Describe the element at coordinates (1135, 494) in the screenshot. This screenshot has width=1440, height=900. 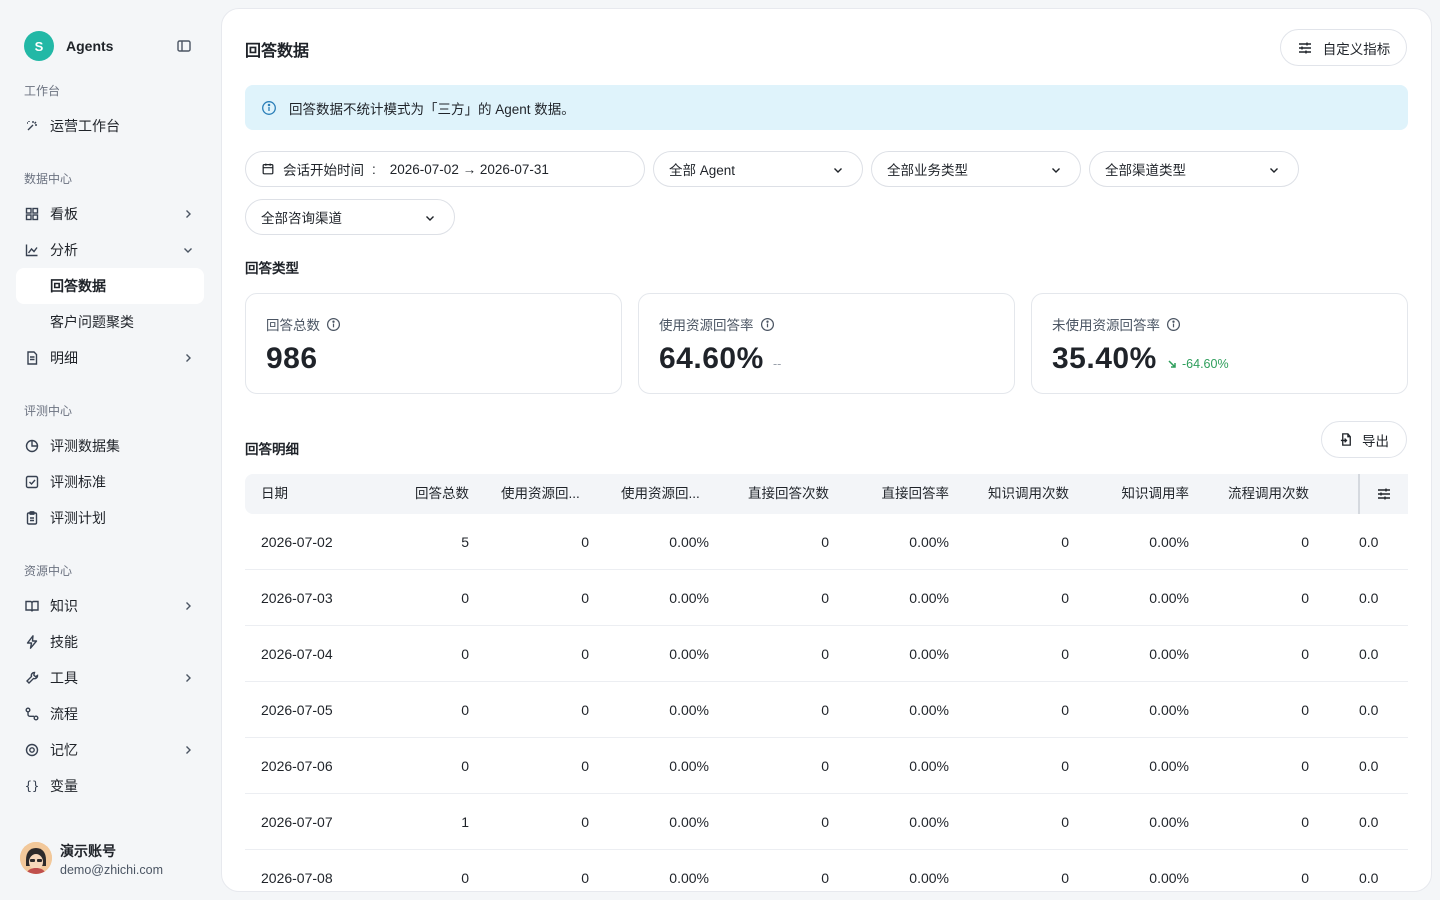
I see `column-header: 知识调用率` at that location.